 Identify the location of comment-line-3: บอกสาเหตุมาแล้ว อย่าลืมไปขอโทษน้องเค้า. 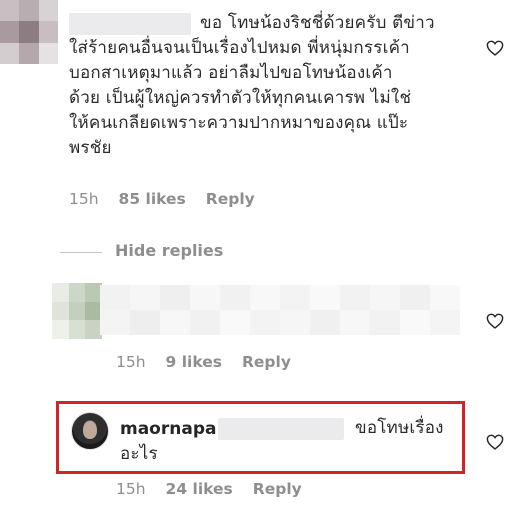
(231, 73).